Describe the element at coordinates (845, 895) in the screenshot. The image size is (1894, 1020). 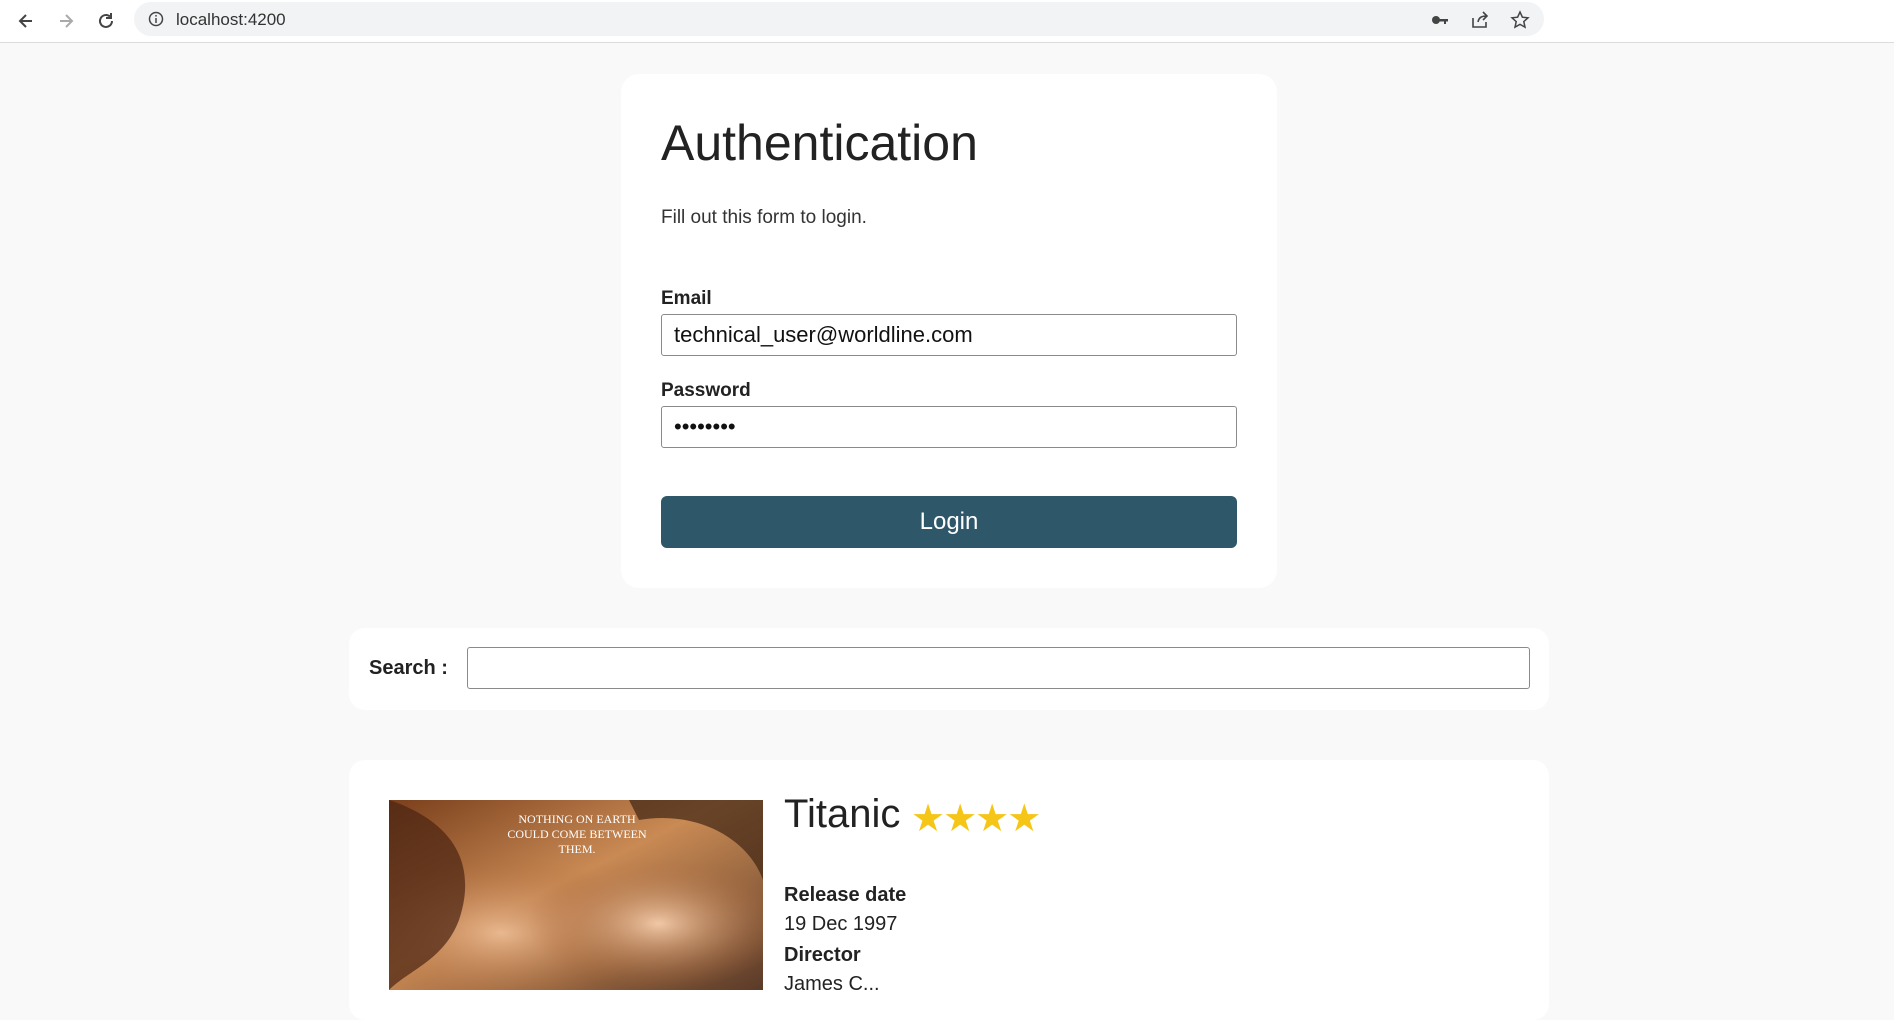
I see `release-date-label: Release date` at that location.